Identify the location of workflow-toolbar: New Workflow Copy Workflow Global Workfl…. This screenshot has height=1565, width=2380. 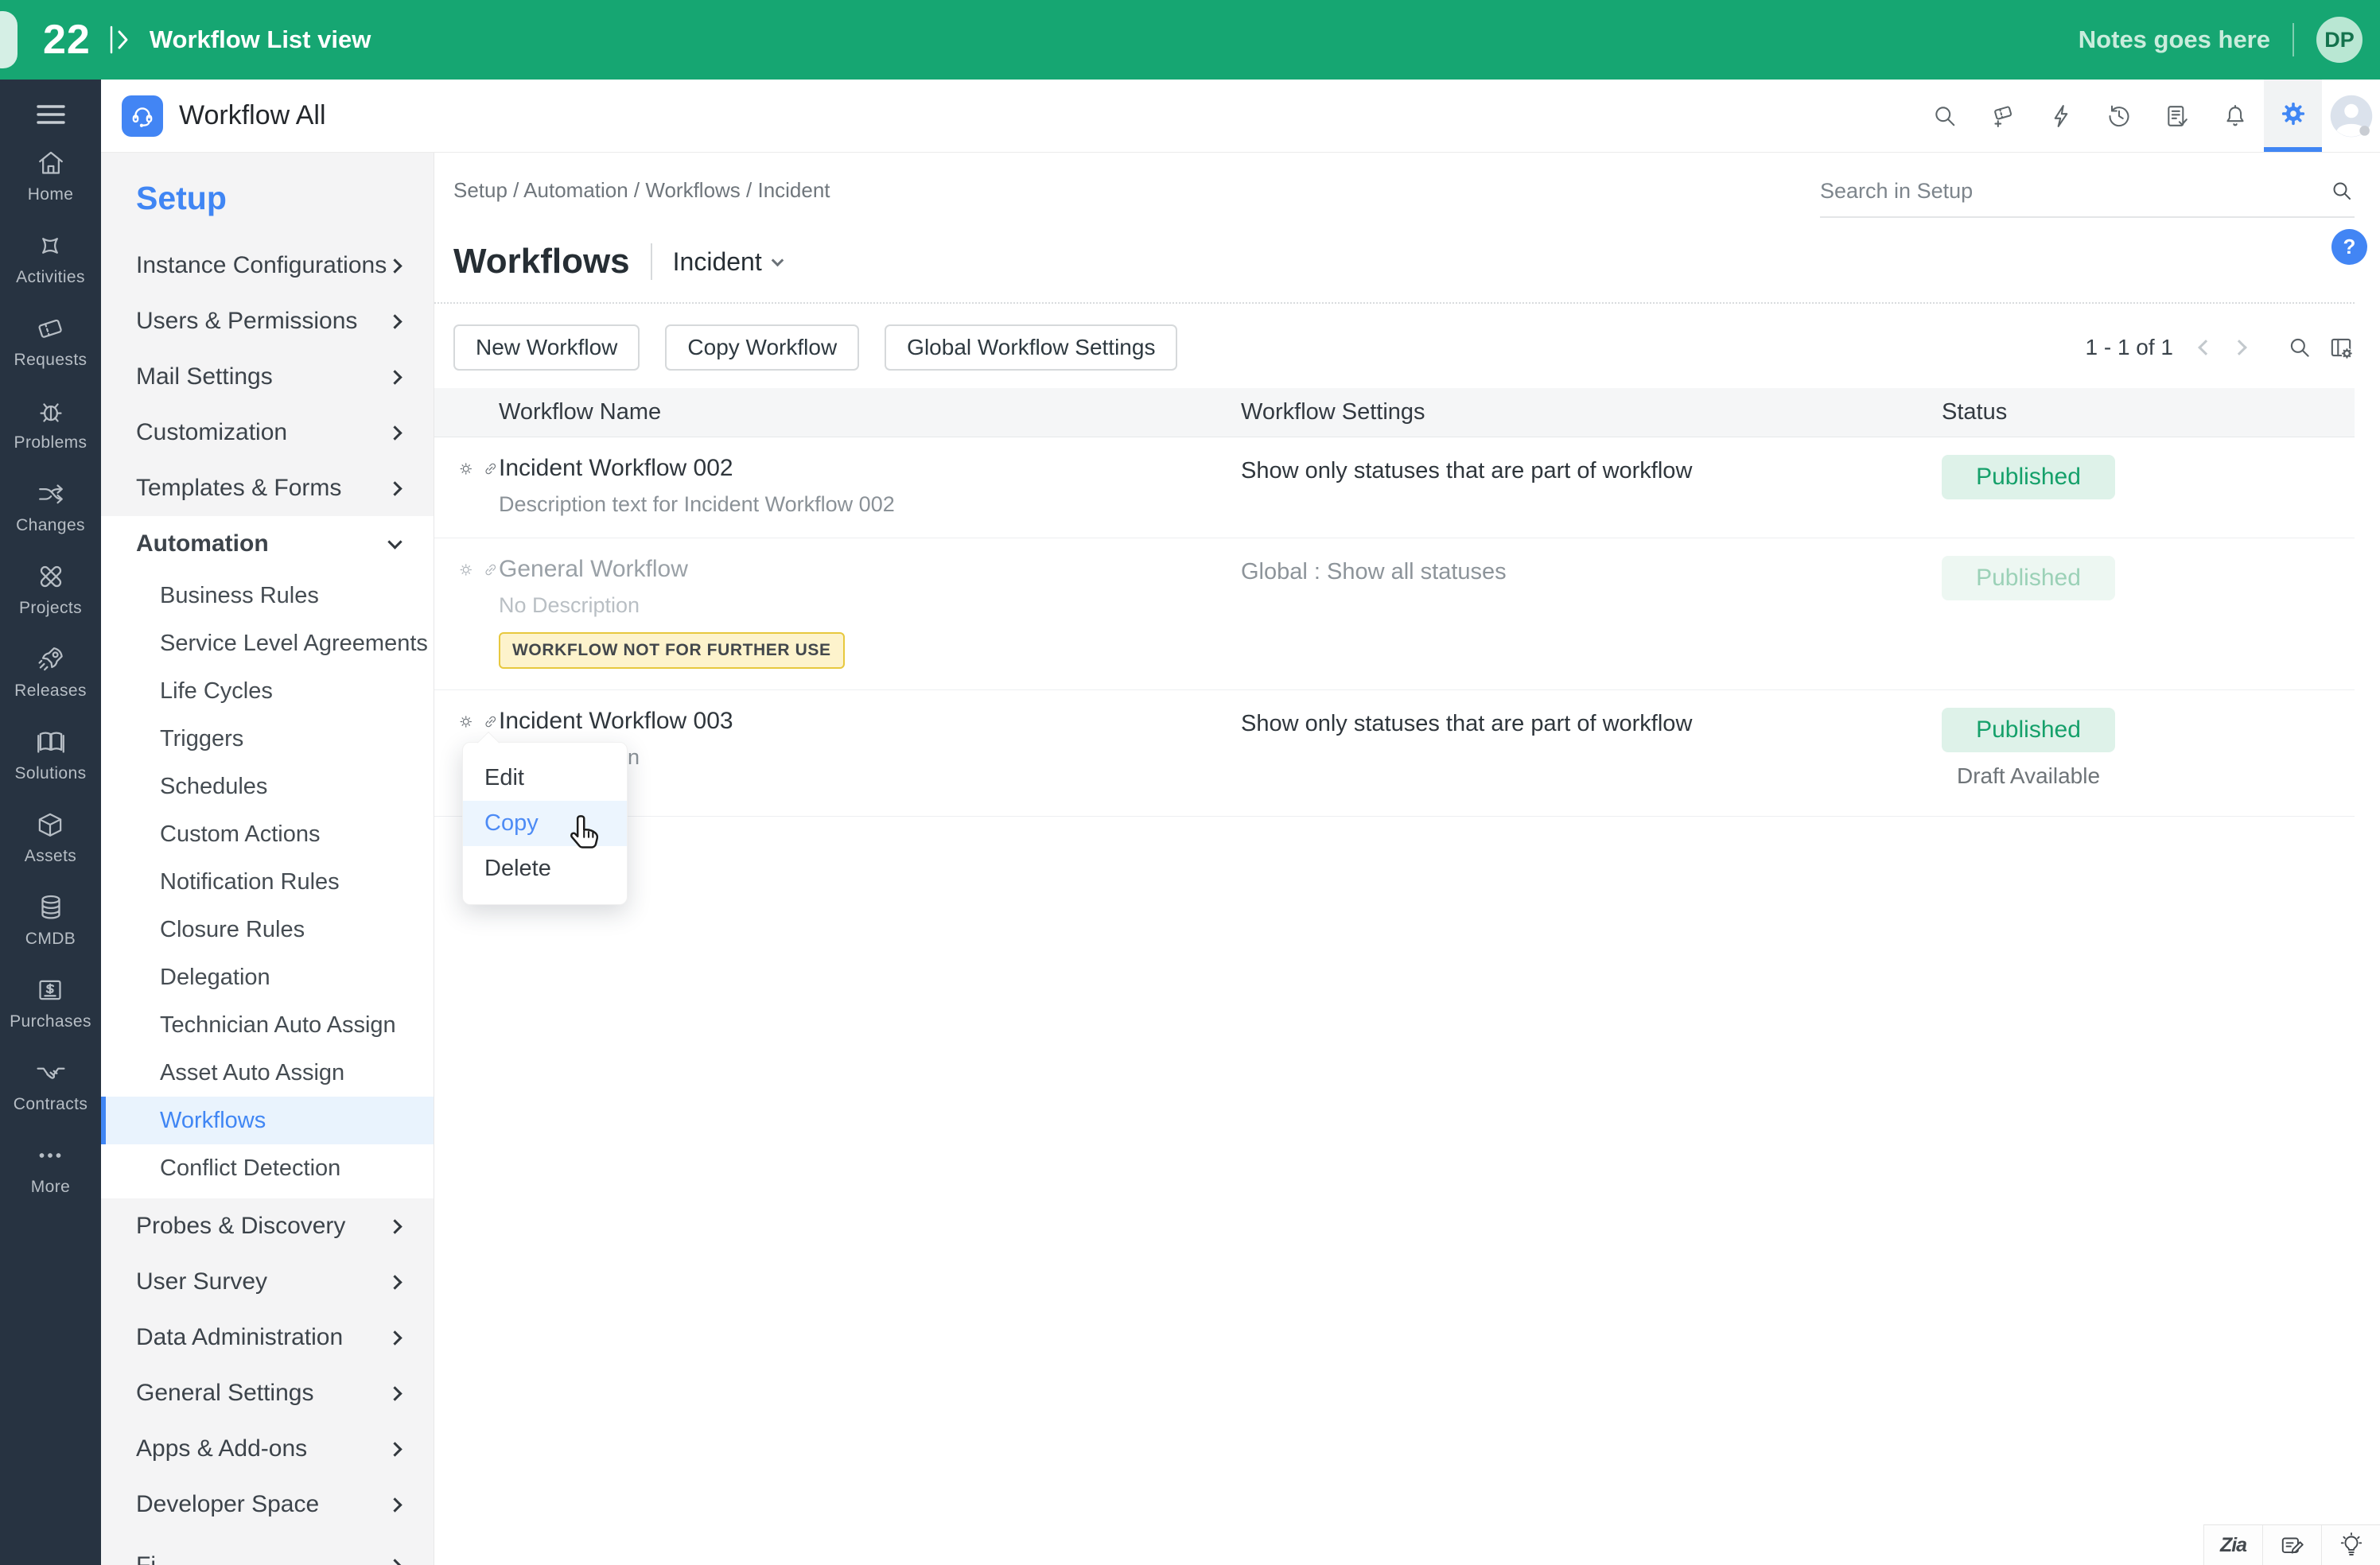
(1404, 347).